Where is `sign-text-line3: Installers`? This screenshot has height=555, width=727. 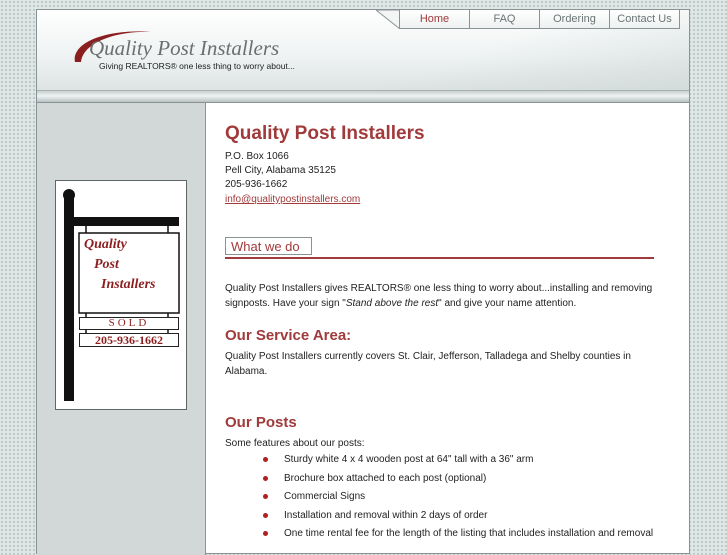 sign-text-line3: Installers is located at coordinates (128, 284).